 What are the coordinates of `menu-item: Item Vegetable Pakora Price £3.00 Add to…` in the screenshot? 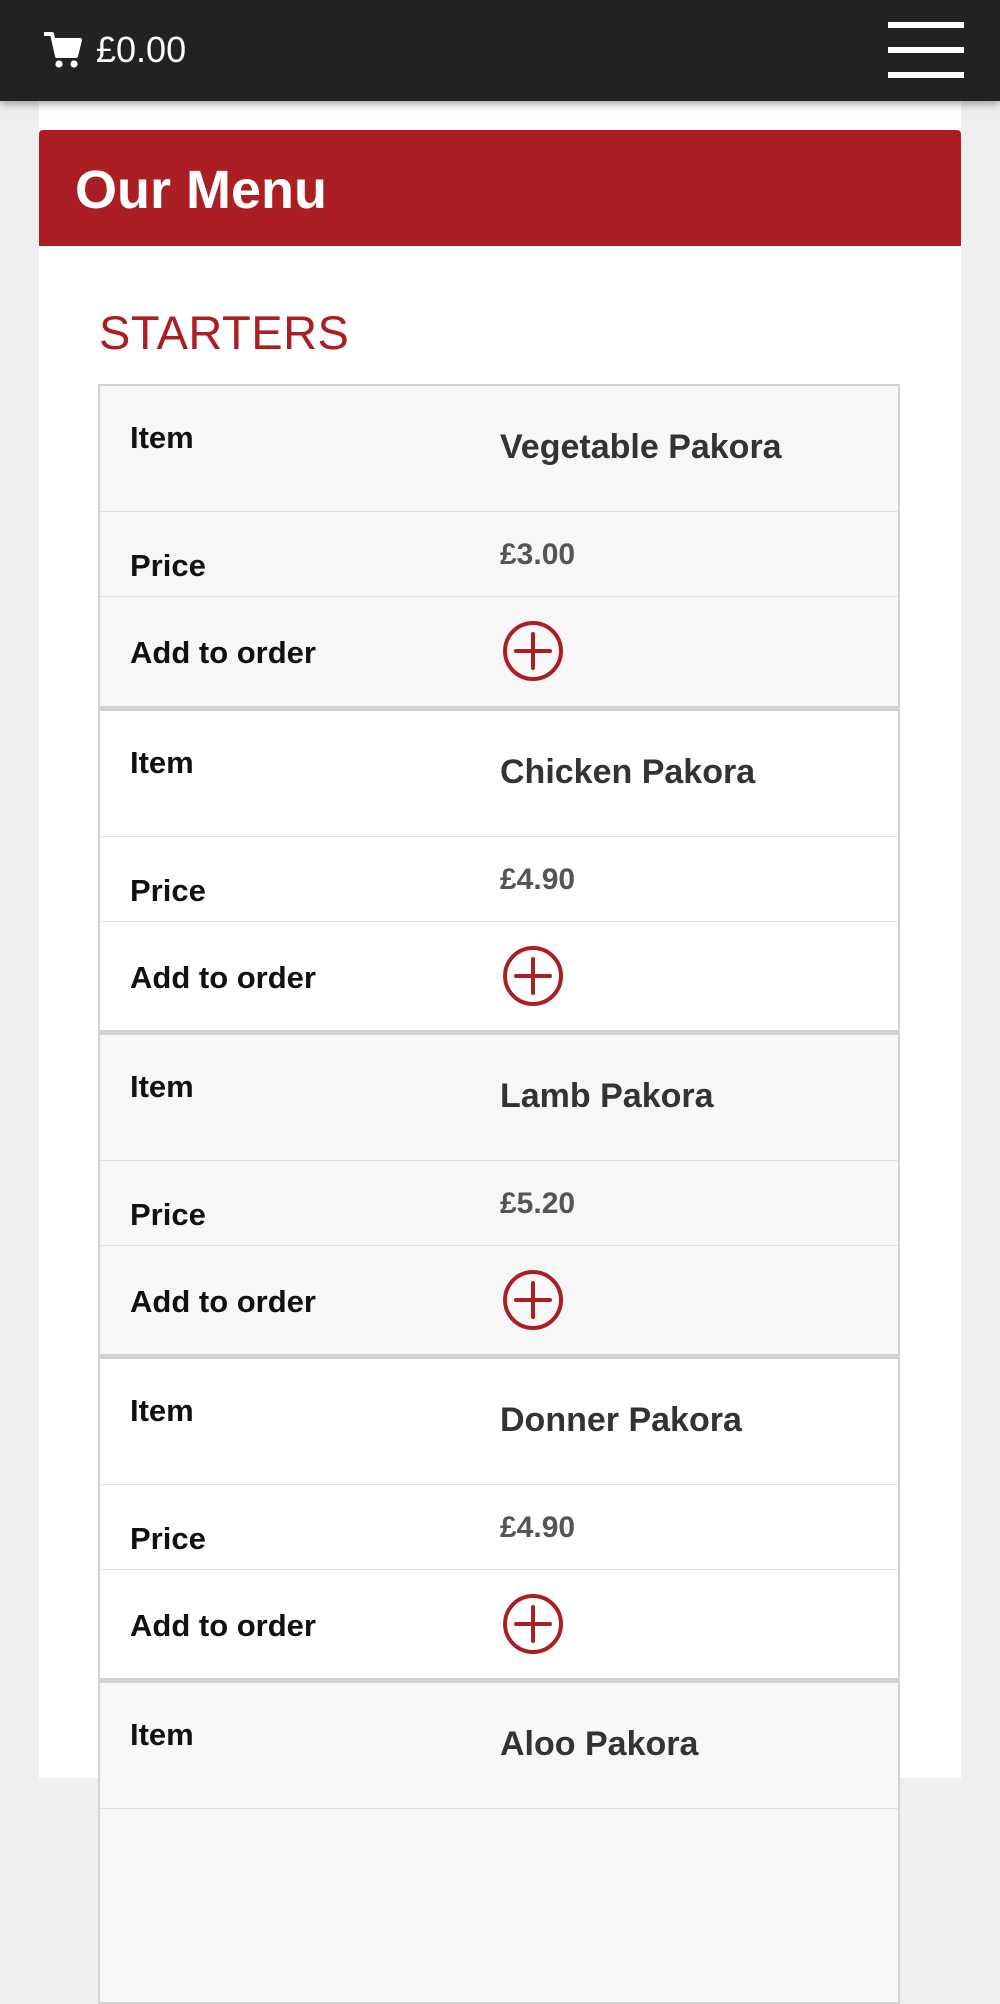 It's located at (499, 546).